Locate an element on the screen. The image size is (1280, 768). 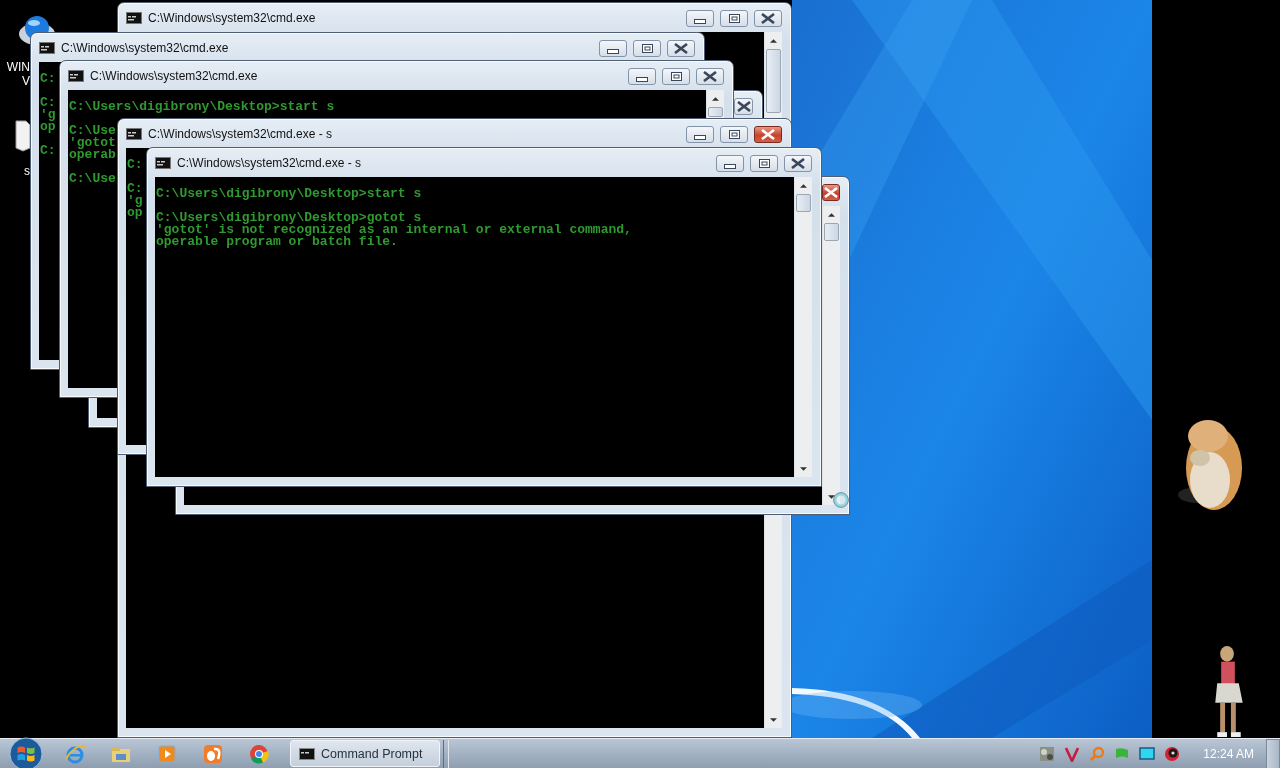
console-line: 'gotot' is not recognized as an internal or external command, is located at coordinates (394, 230).